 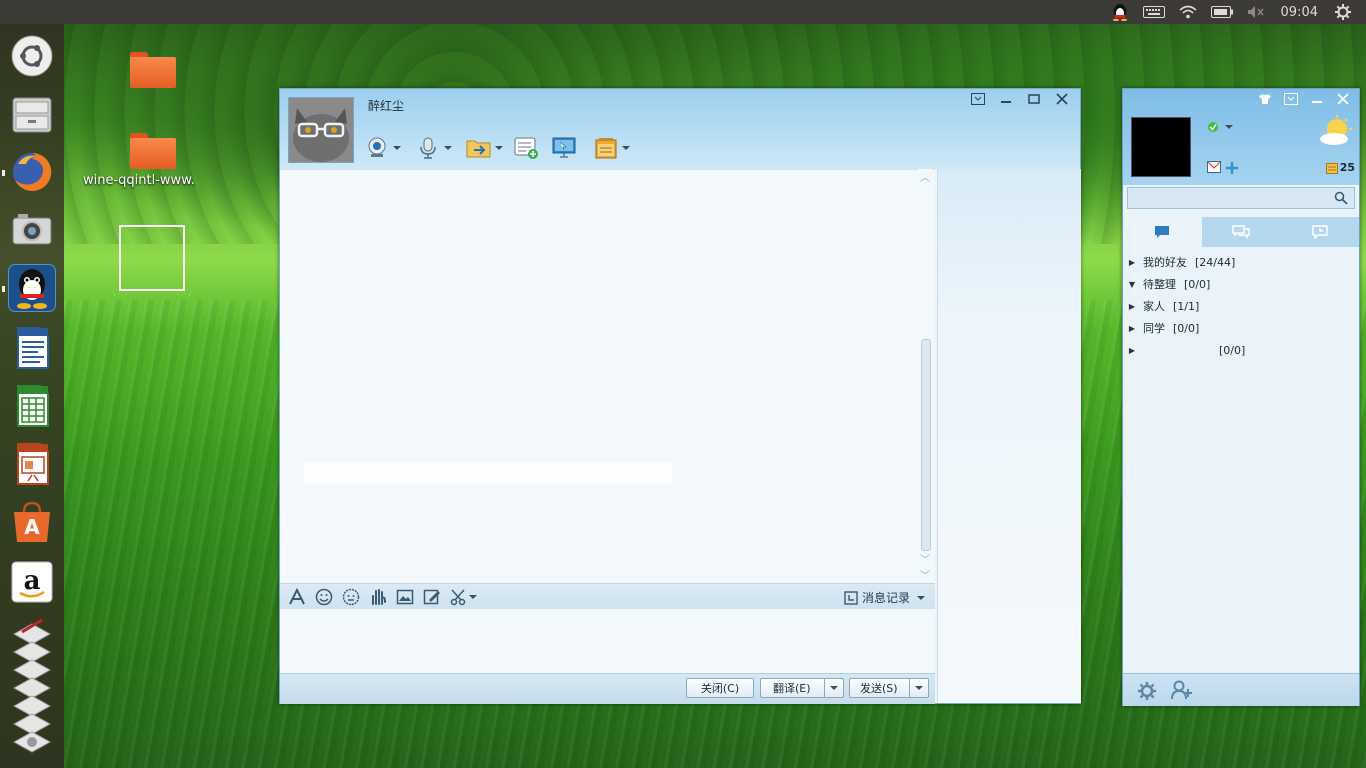 What do you see at coordinates (1214, 167) in the screenshot?
I see `mail-icon` at bounding box center [1214, 167].